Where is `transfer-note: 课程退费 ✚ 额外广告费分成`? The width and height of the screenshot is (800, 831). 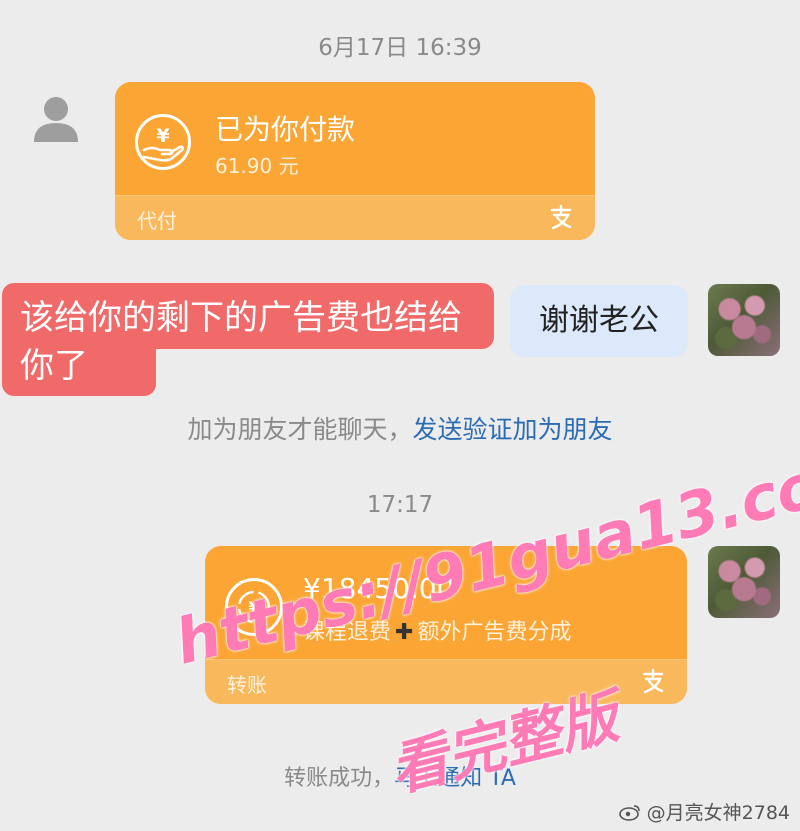 transfer-note: 课程退费 ✚ 额外广告费分成 is located at coordinates (437, 630).